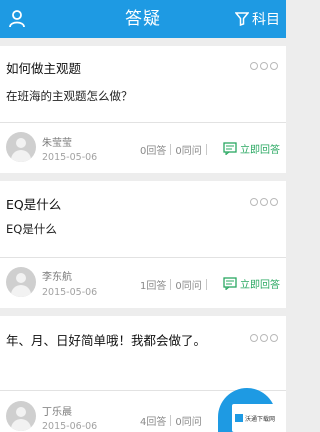 This screenshot has height=432, width=320. I want to click on subject-filter-button: 科目, so click(257, 19).